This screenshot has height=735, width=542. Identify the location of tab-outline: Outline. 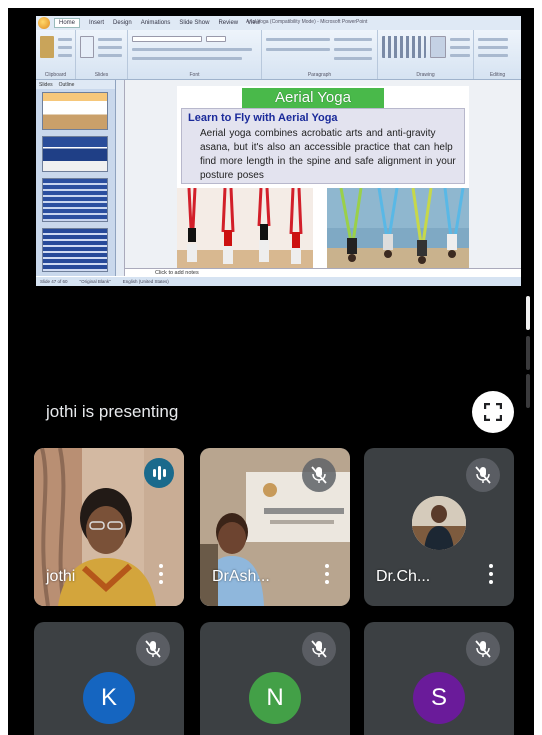
(66, 84).